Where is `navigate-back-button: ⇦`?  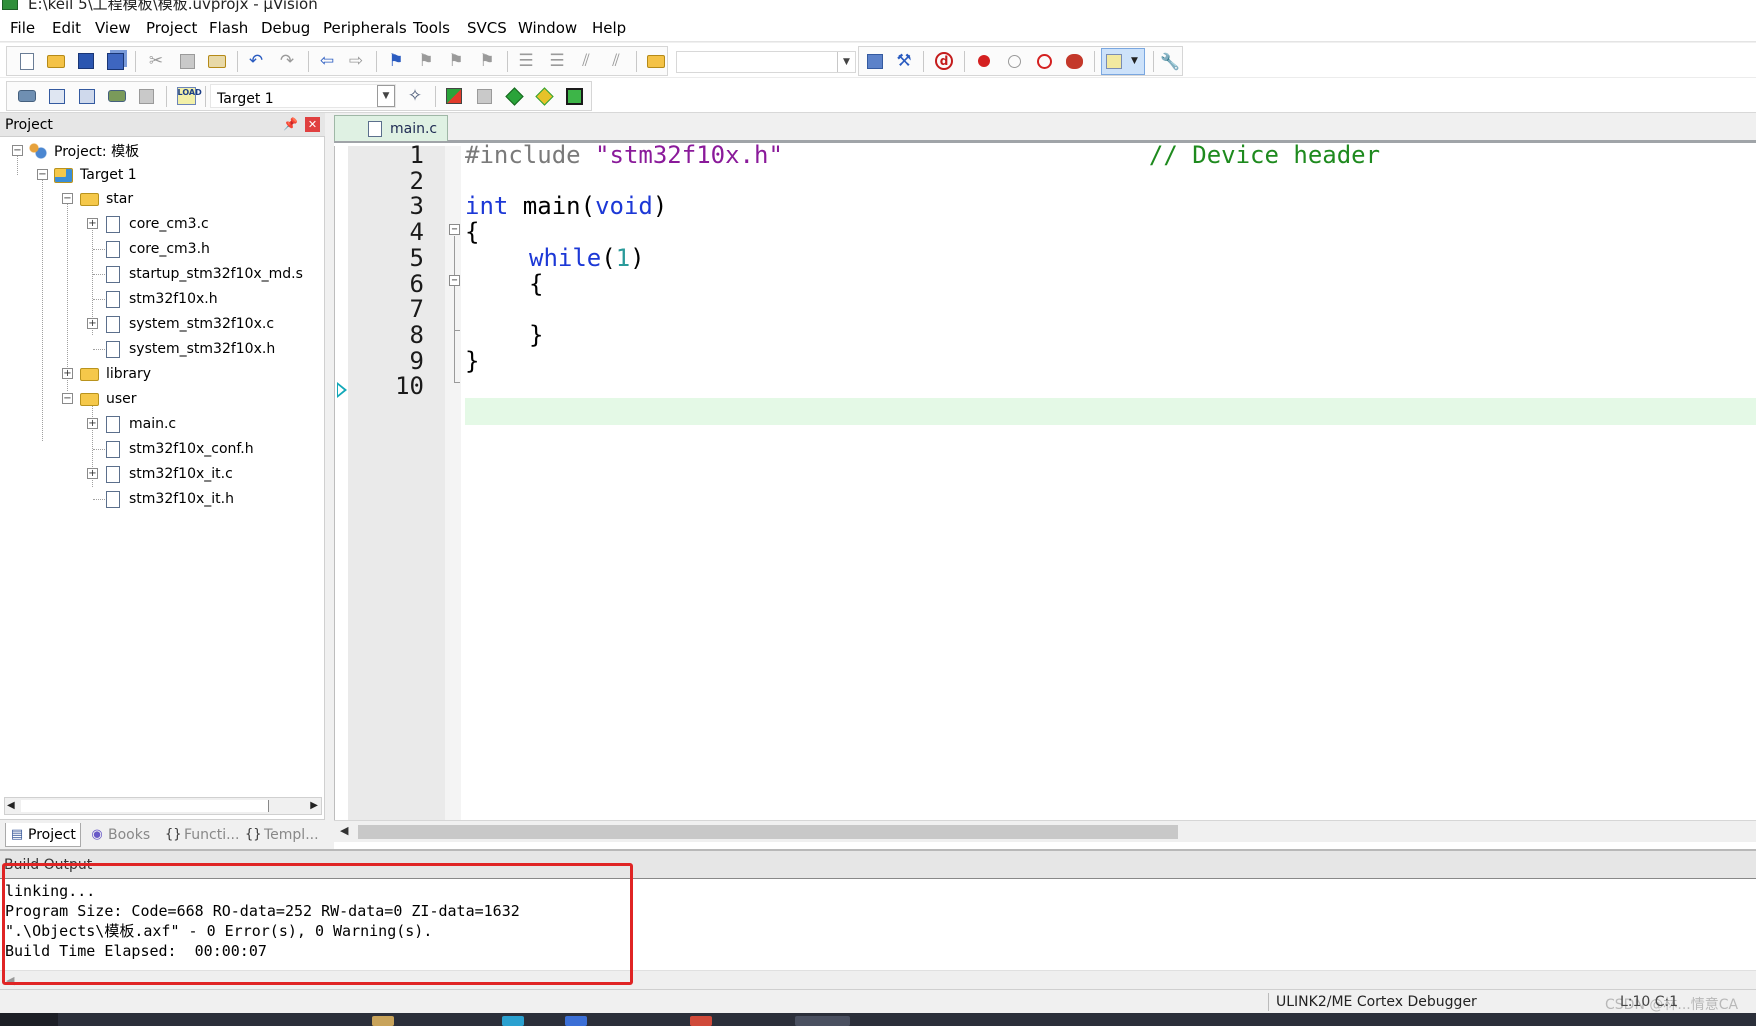
navigate-back-button: ⇦ is located at coordinates (327, 61).